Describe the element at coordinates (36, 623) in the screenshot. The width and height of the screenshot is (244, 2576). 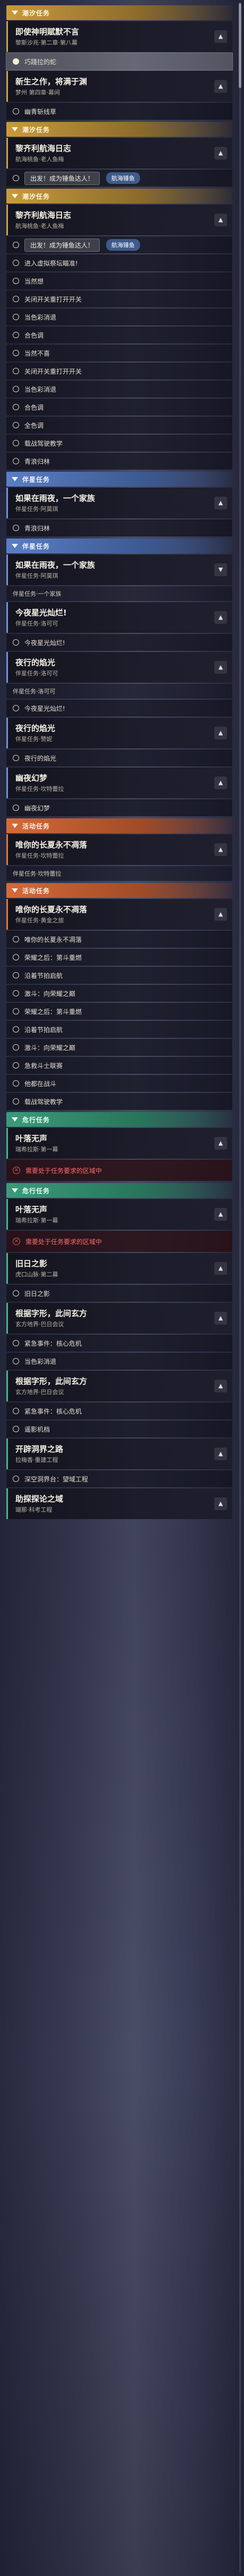
I see `quest-subtitle: 伴星任务·洛可可` at that location.